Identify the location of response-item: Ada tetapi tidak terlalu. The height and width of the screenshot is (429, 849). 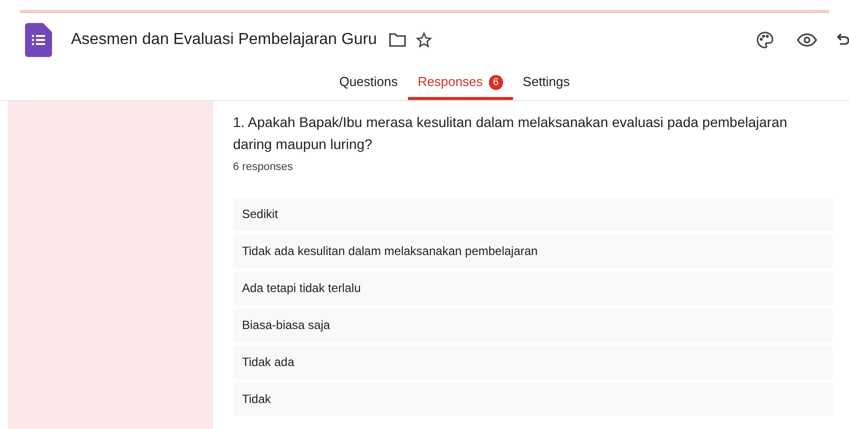
(533, 288).